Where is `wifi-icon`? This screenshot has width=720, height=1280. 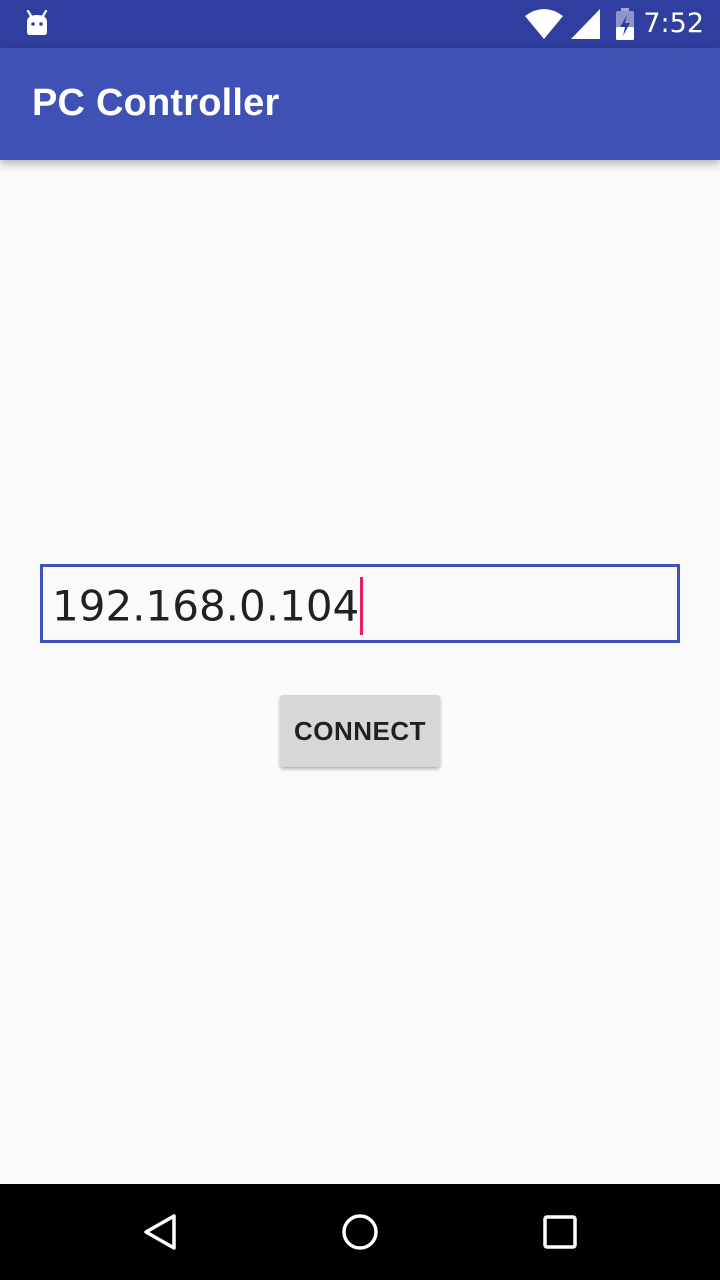 wifi-icon is located at coordinates (544, 24).